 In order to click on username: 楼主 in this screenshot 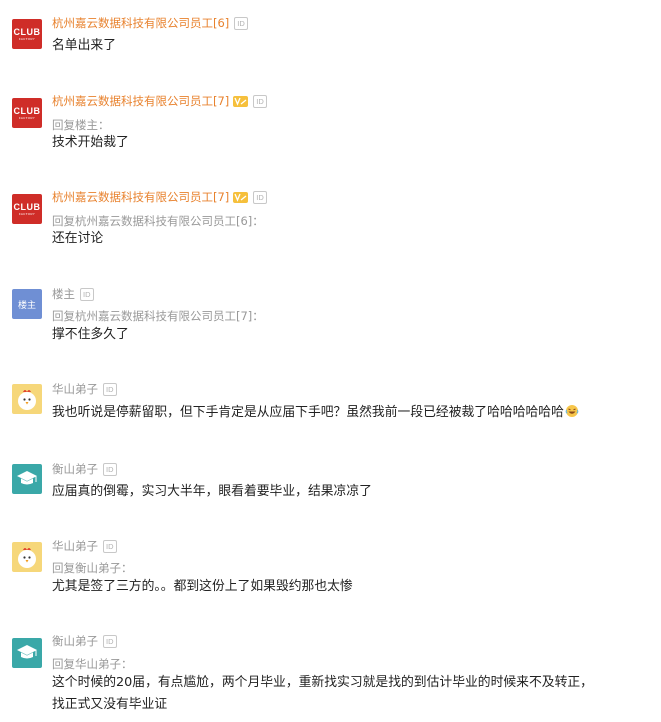, I will do `click(63, 294)`.